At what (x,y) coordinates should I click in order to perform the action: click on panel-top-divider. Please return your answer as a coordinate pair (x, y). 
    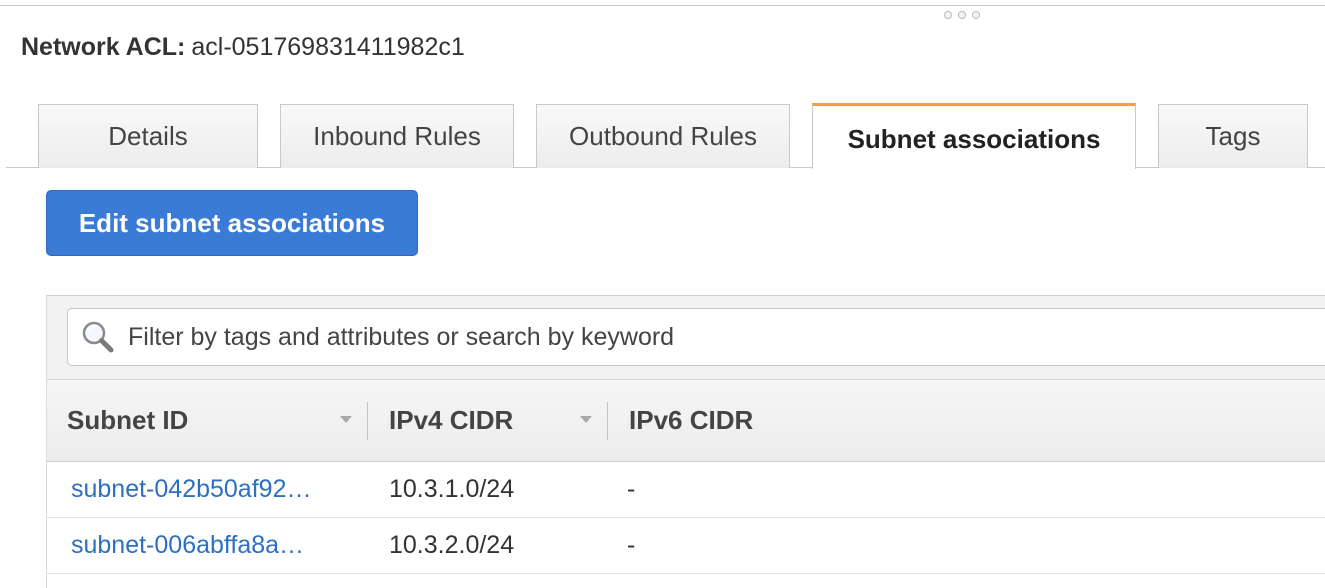
    Looking at the image, I should click on (662, 5).